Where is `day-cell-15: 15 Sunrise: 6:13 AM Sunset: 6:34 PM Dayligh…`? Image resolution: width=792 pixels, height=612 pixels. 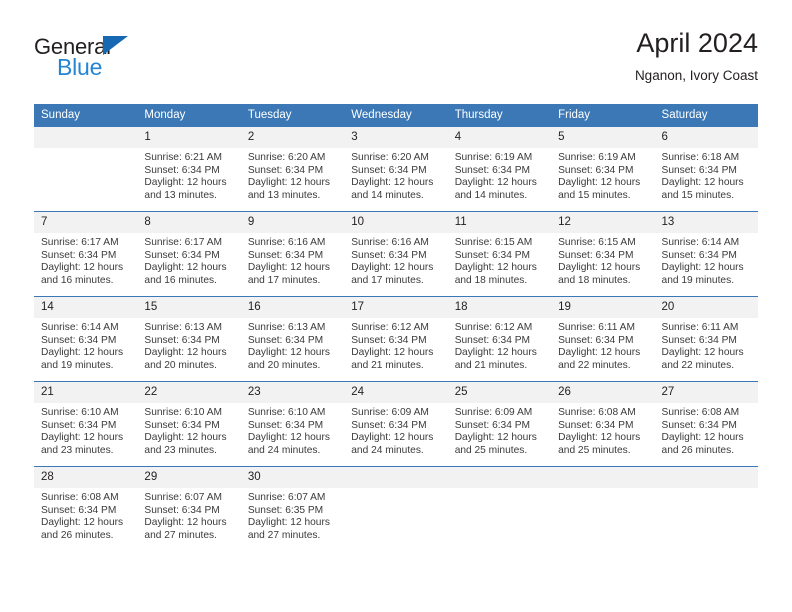 day-cell-15: 15 Sunrise: 6:13 AM Sunset: 6:34 PM Dayligh… is located at coordinates (189, 339).